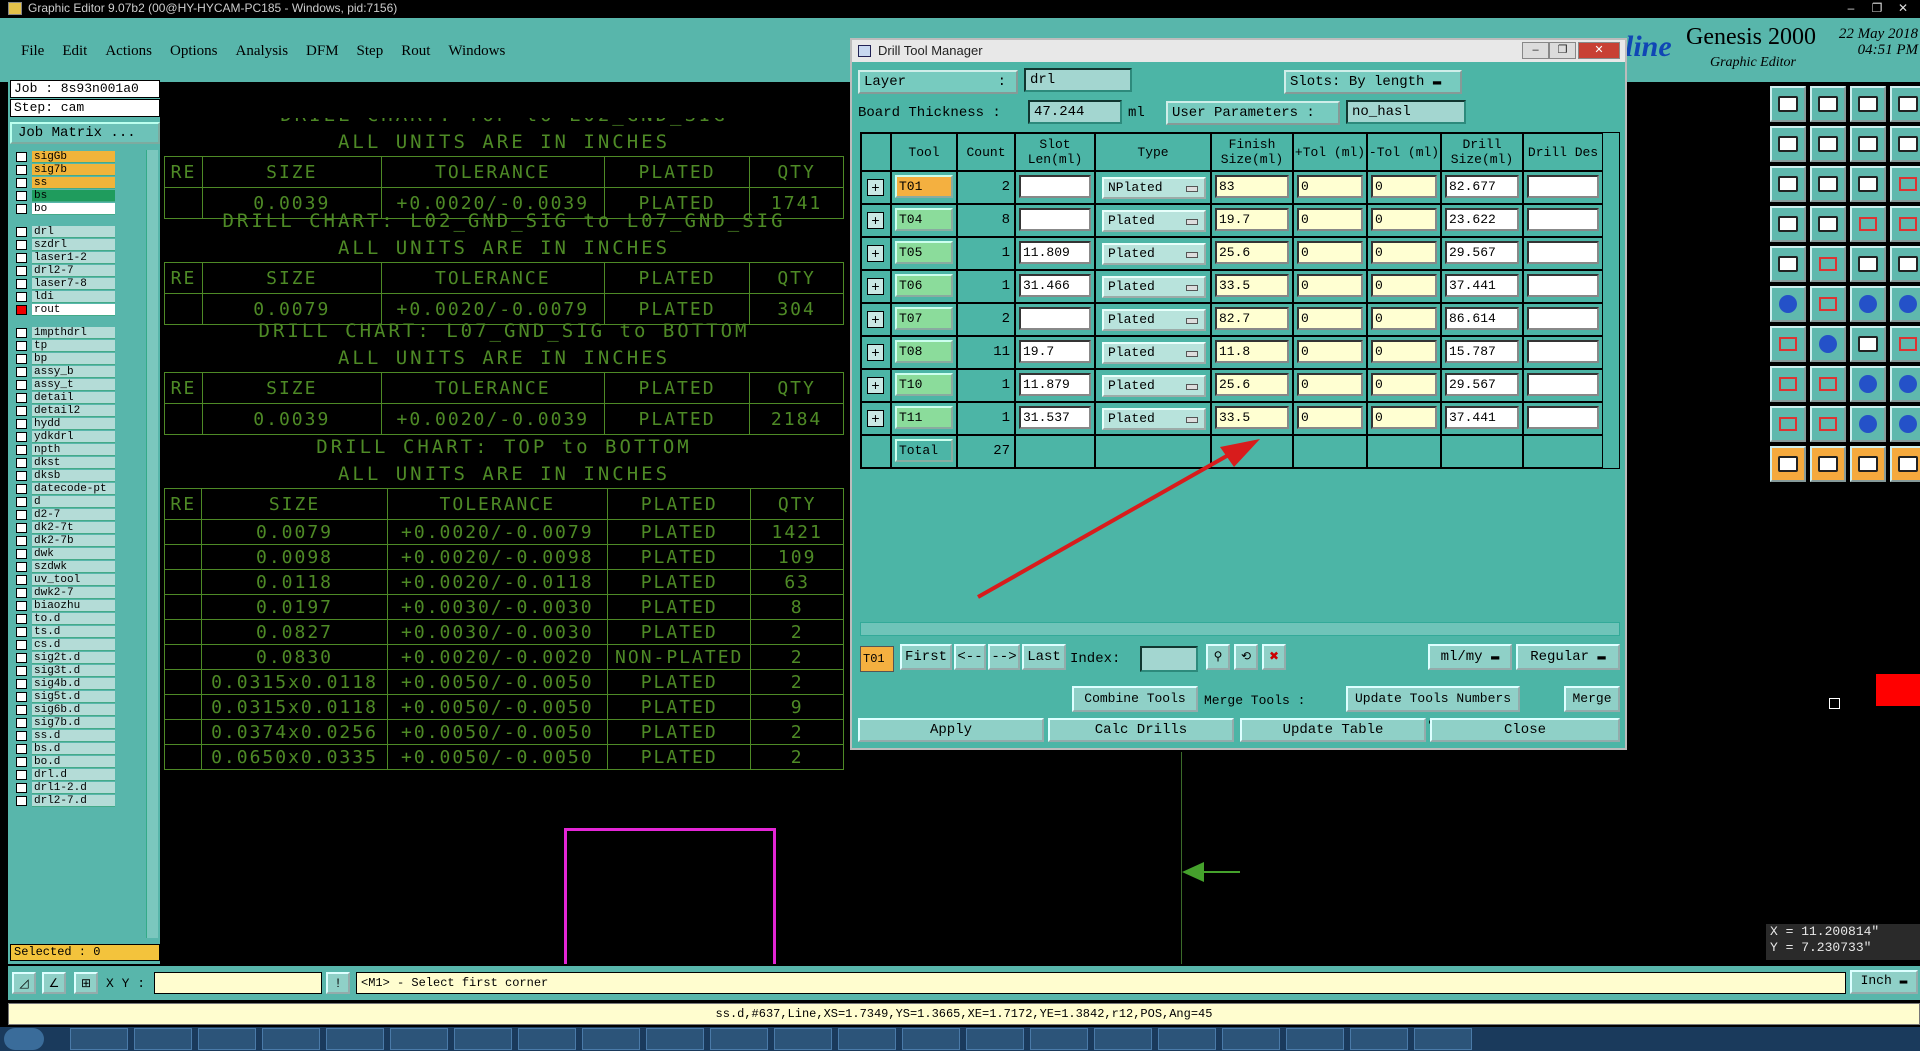 The width and height of the screenshot is (1920, 1051). Describe the element at coordinates (1868, 144) in the screenshot. I see `undo-icon` at that location.